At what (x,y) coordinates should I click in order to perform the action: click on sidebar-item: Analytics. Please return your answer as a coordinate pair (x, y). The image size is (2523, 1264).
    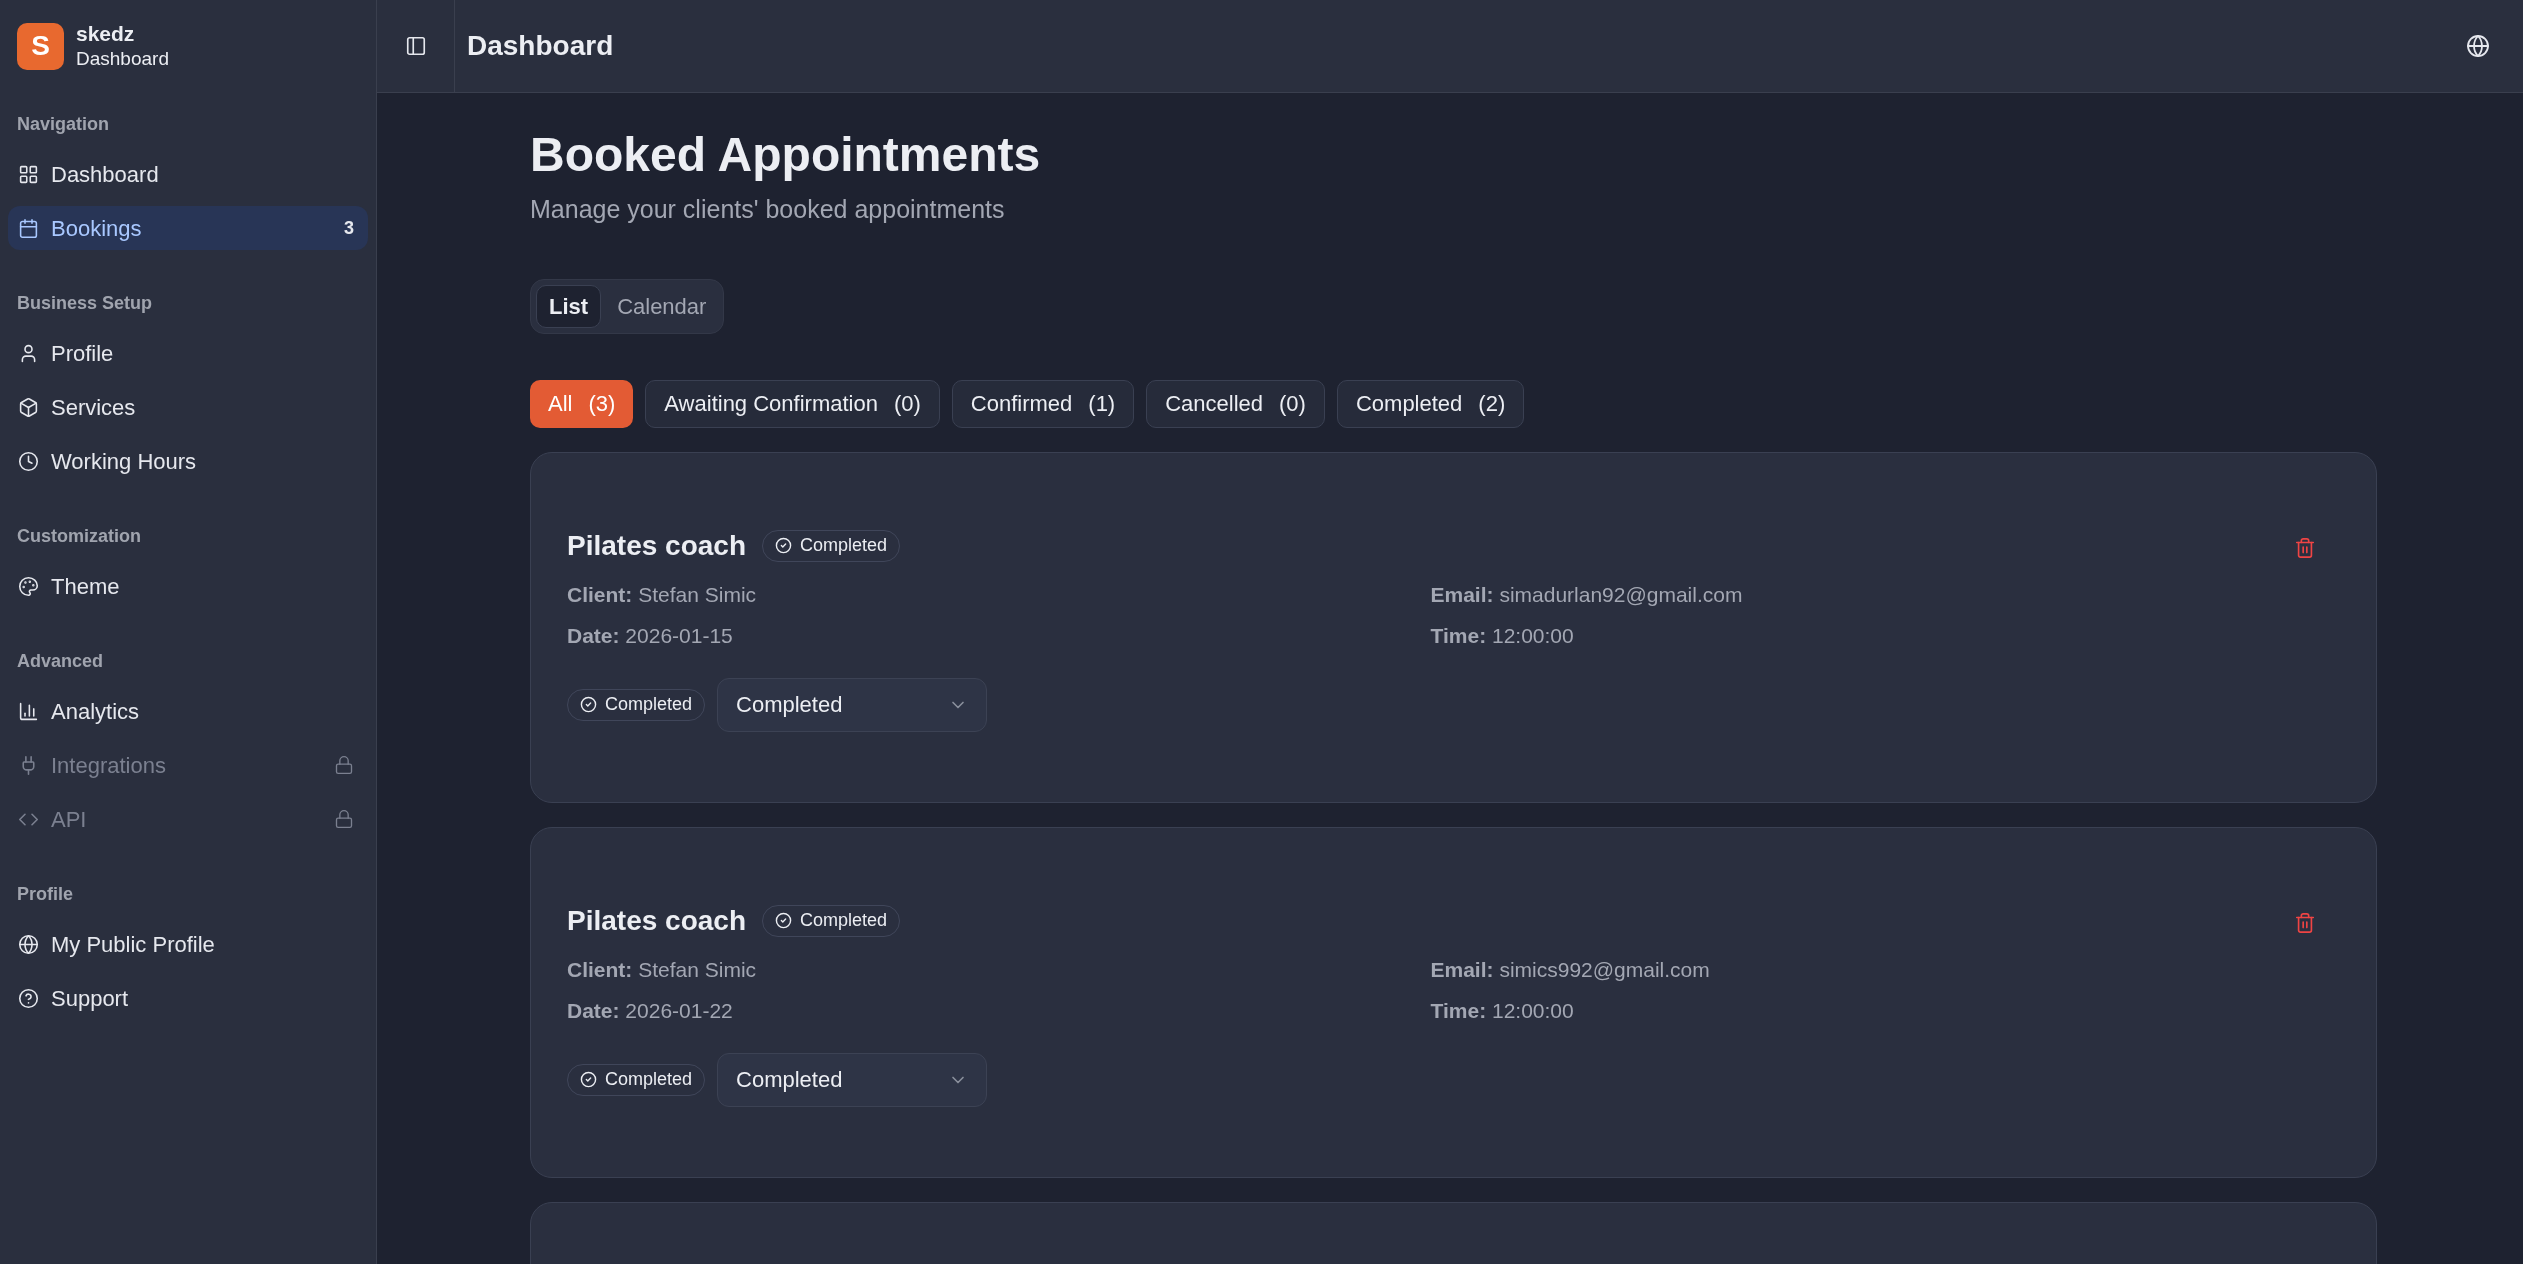
    Looking at the image, I should click on (188, 711).